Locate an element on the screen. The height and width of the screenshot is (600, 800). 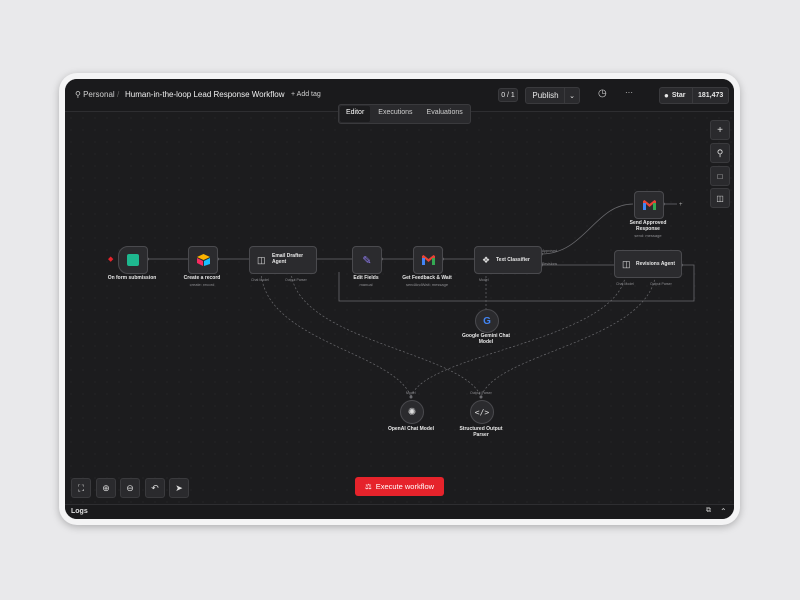
plus-icon: + is located at coordinates (720, 130).